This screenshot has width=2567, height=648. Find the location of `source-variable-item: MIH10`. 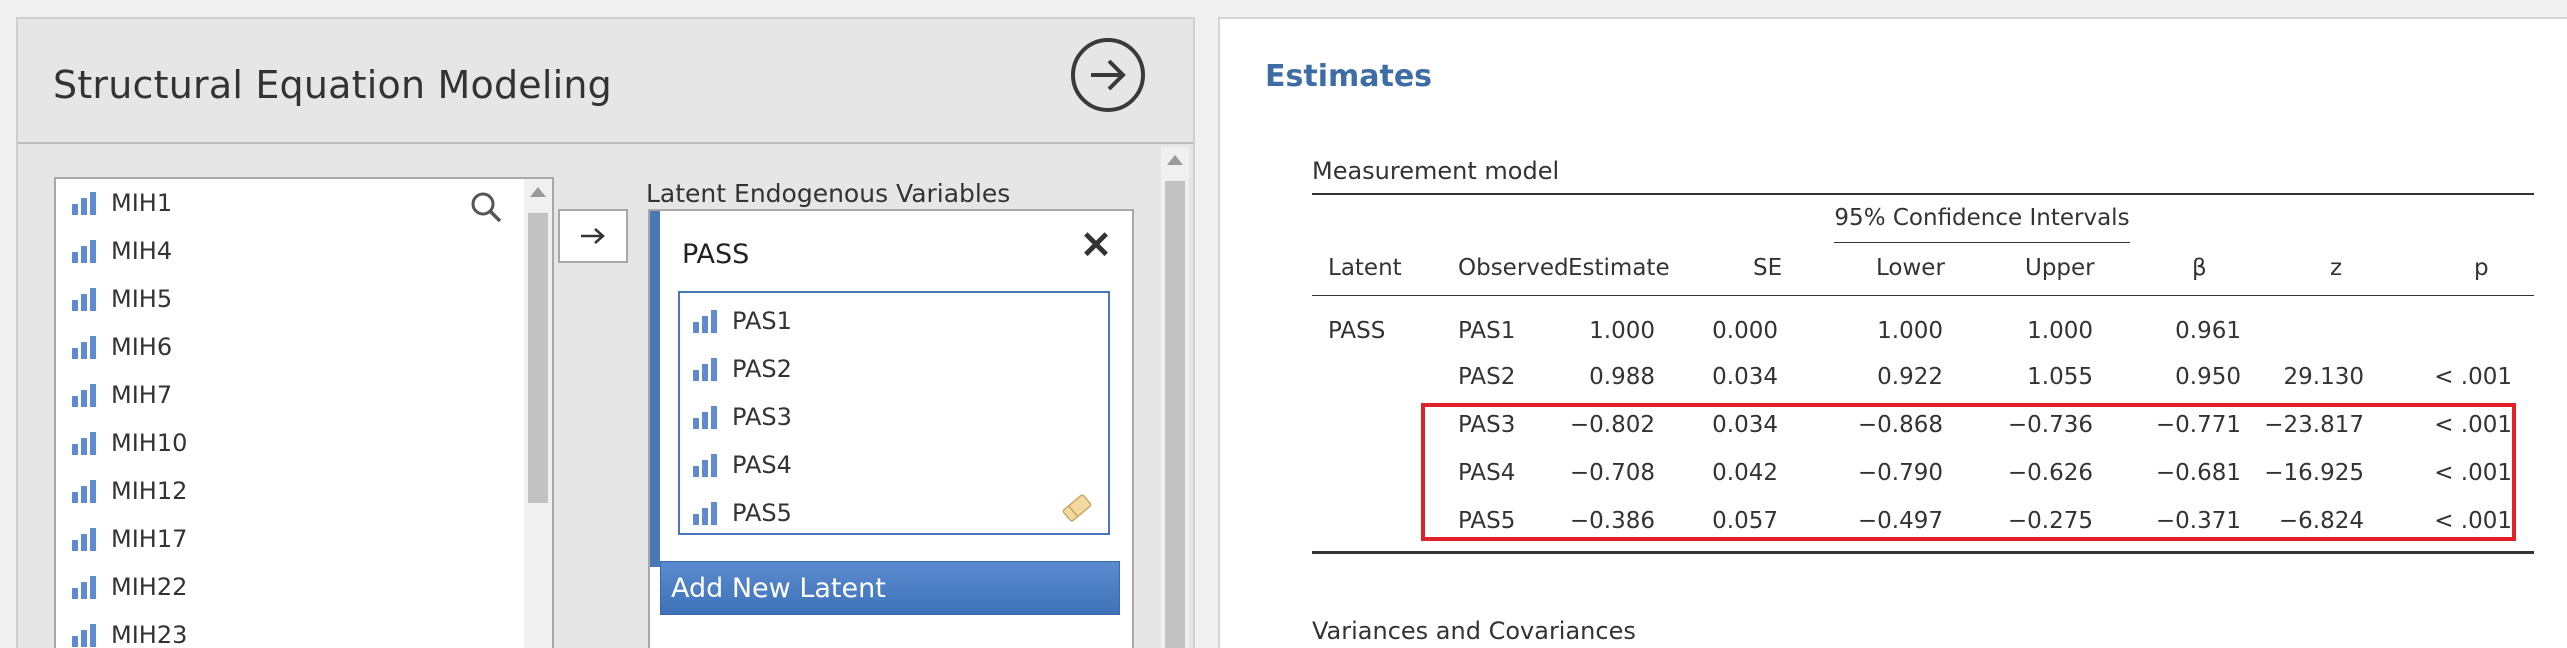

source-variable-item: MIH10 is located at coordinates (304, 443).